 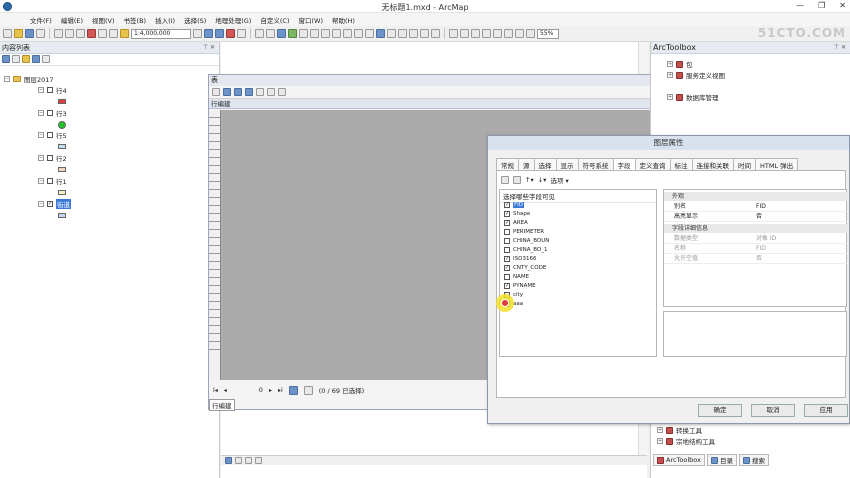 What do you see at coordinates (216, 92) in the screenshot?
I see `table-options-icon` at bounding box center [216, 92].